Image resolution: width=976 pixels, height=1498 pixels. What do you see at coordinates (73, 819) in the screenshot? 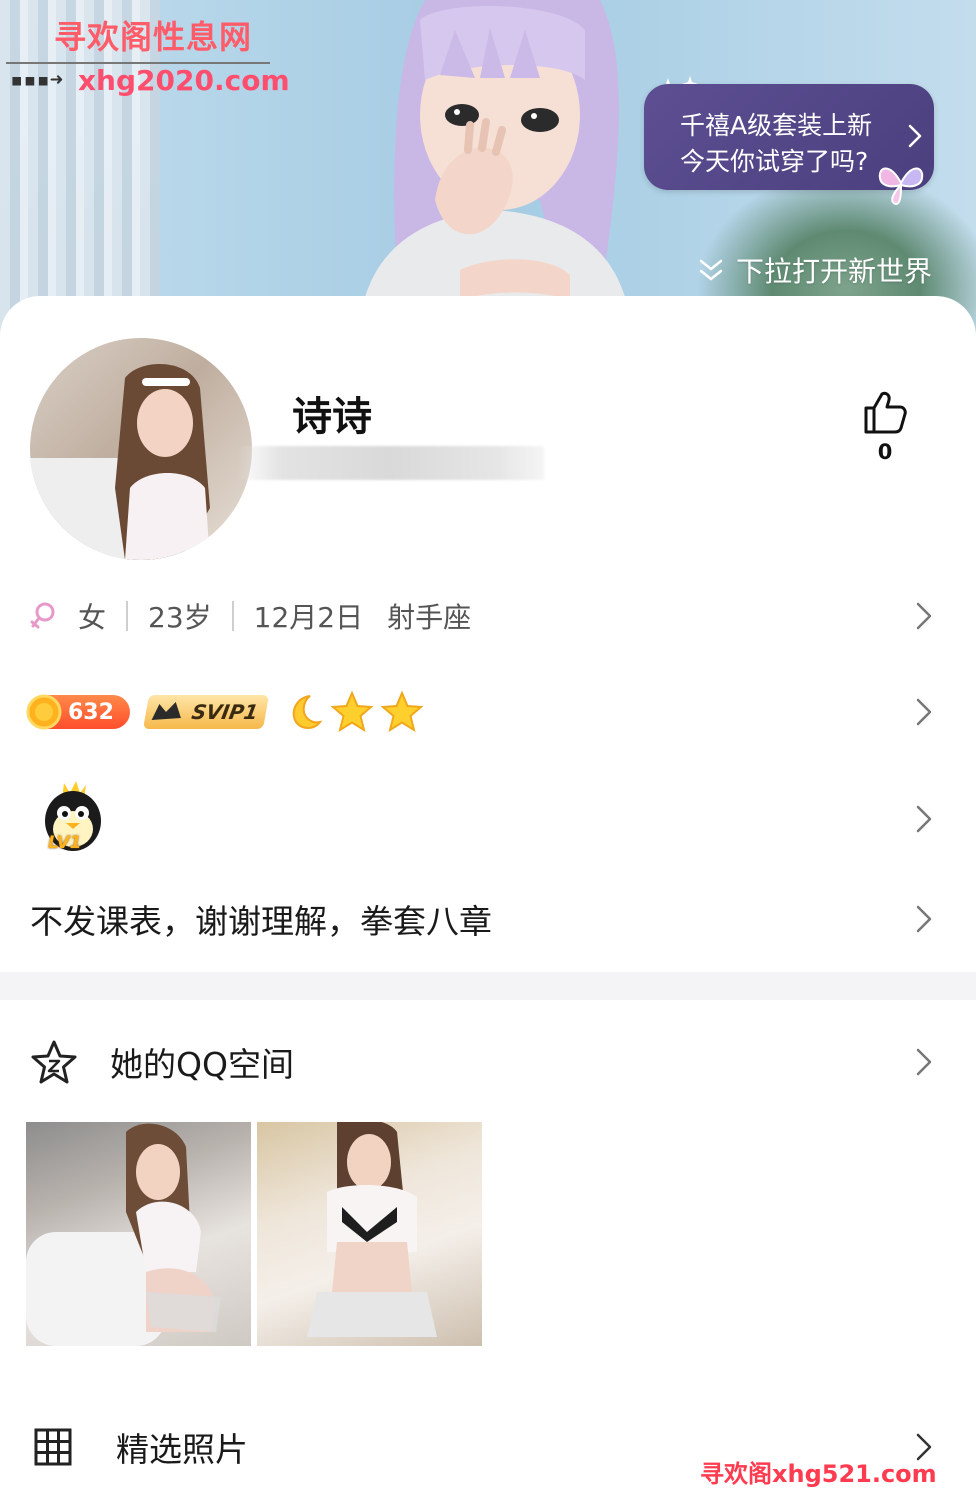
I see `qq-penguin-level-badge: LV1` at bounding box center [73, 819].